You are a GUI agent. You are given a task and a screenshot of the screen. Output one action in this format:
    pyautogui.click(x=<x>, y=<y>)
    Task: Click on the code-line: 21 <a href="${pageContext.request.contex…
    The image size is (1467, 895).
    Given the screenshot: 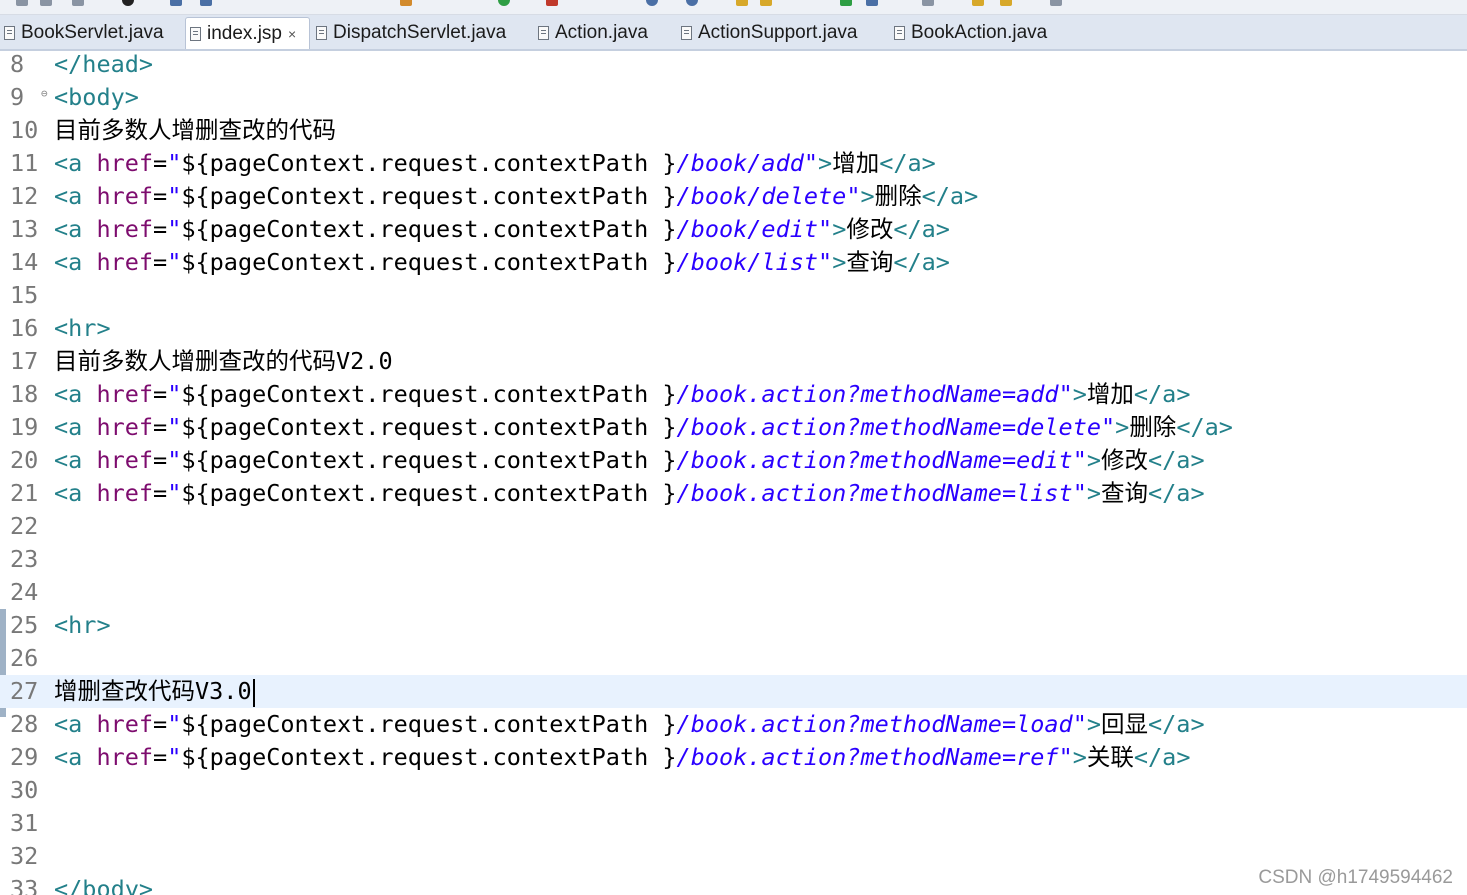 What is the action you would take?
    pyautogui.click(x=733, y=493)
    